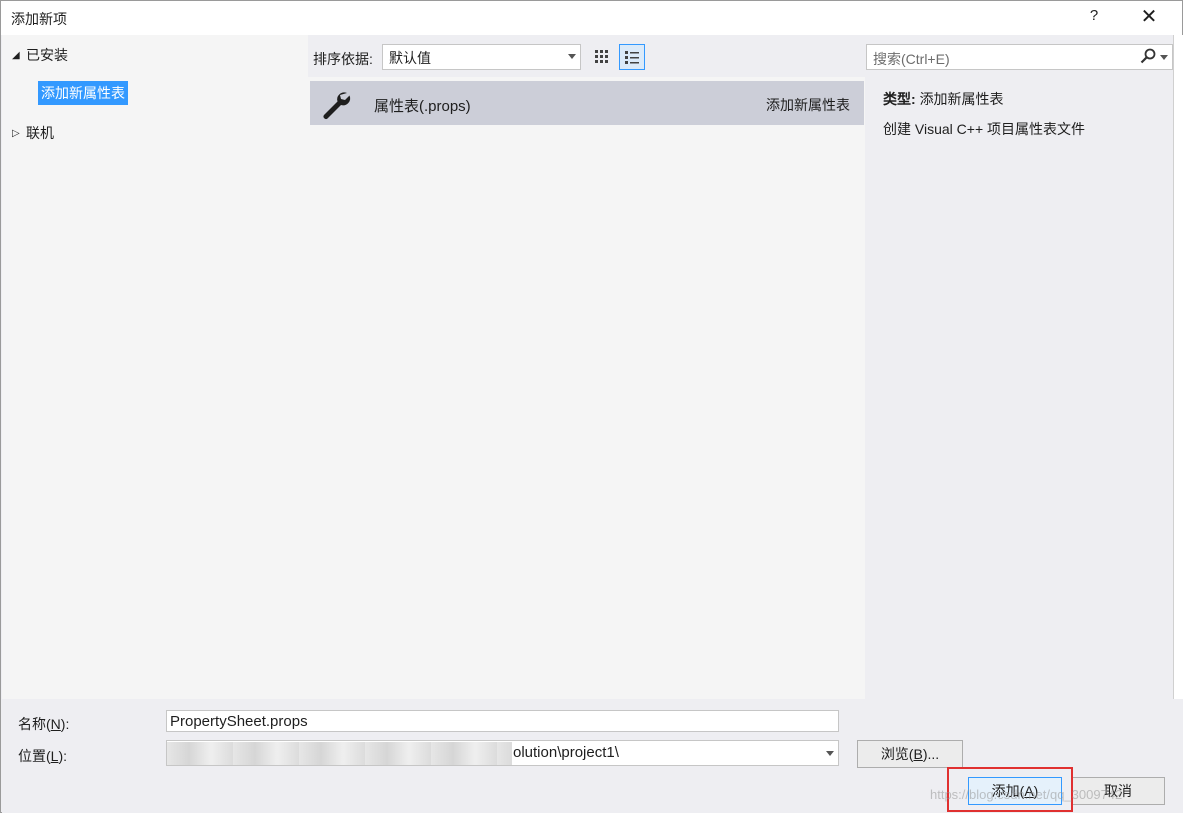 Image resolution: width=1183 pixels, height=813 pixels. Describe the element at coordinates (899, 99) in the screenshot. I see `type-label: 类型:` at that location.